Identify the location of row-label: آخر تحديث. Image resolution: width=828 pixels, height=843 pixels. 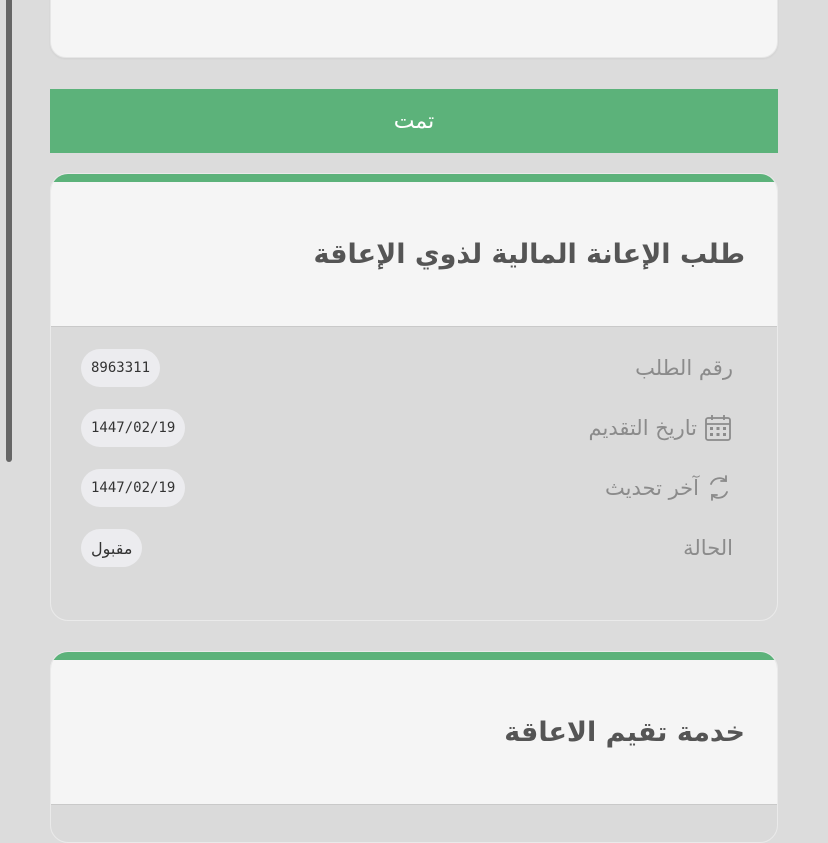
(669, 488).